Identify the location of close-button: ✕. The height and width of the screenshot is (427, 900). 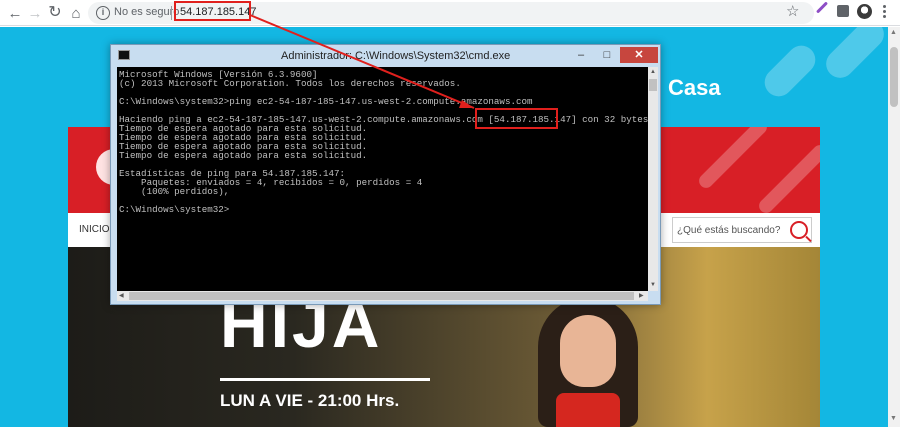
(639, 55).